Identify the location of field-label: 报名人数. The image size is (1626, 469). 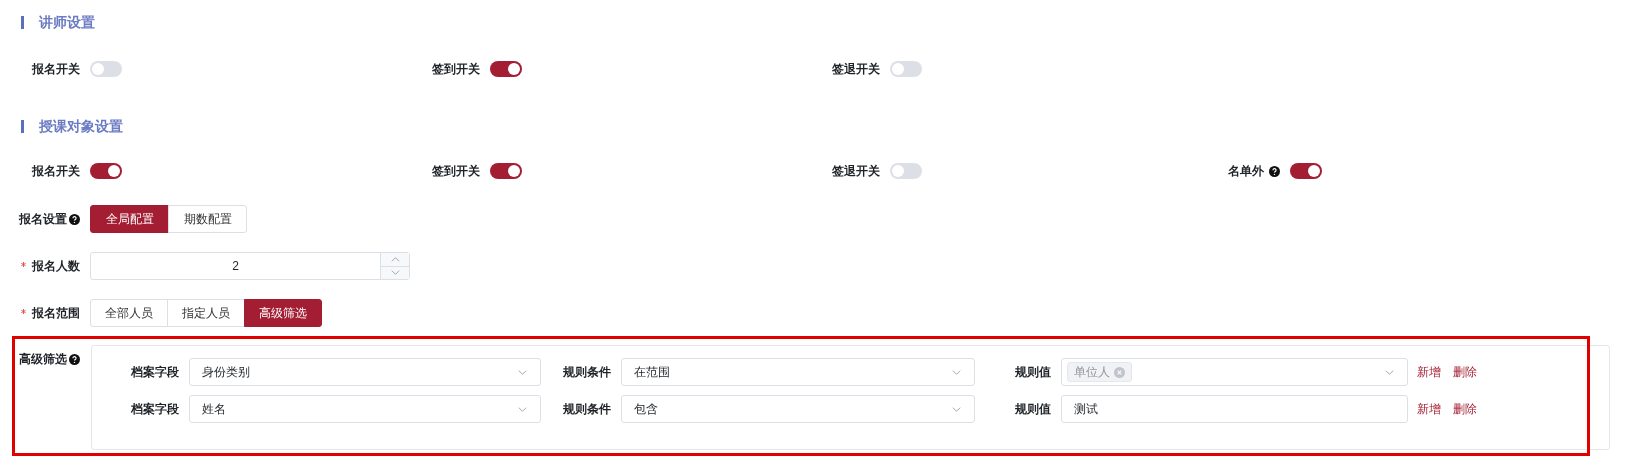
(56, 266).